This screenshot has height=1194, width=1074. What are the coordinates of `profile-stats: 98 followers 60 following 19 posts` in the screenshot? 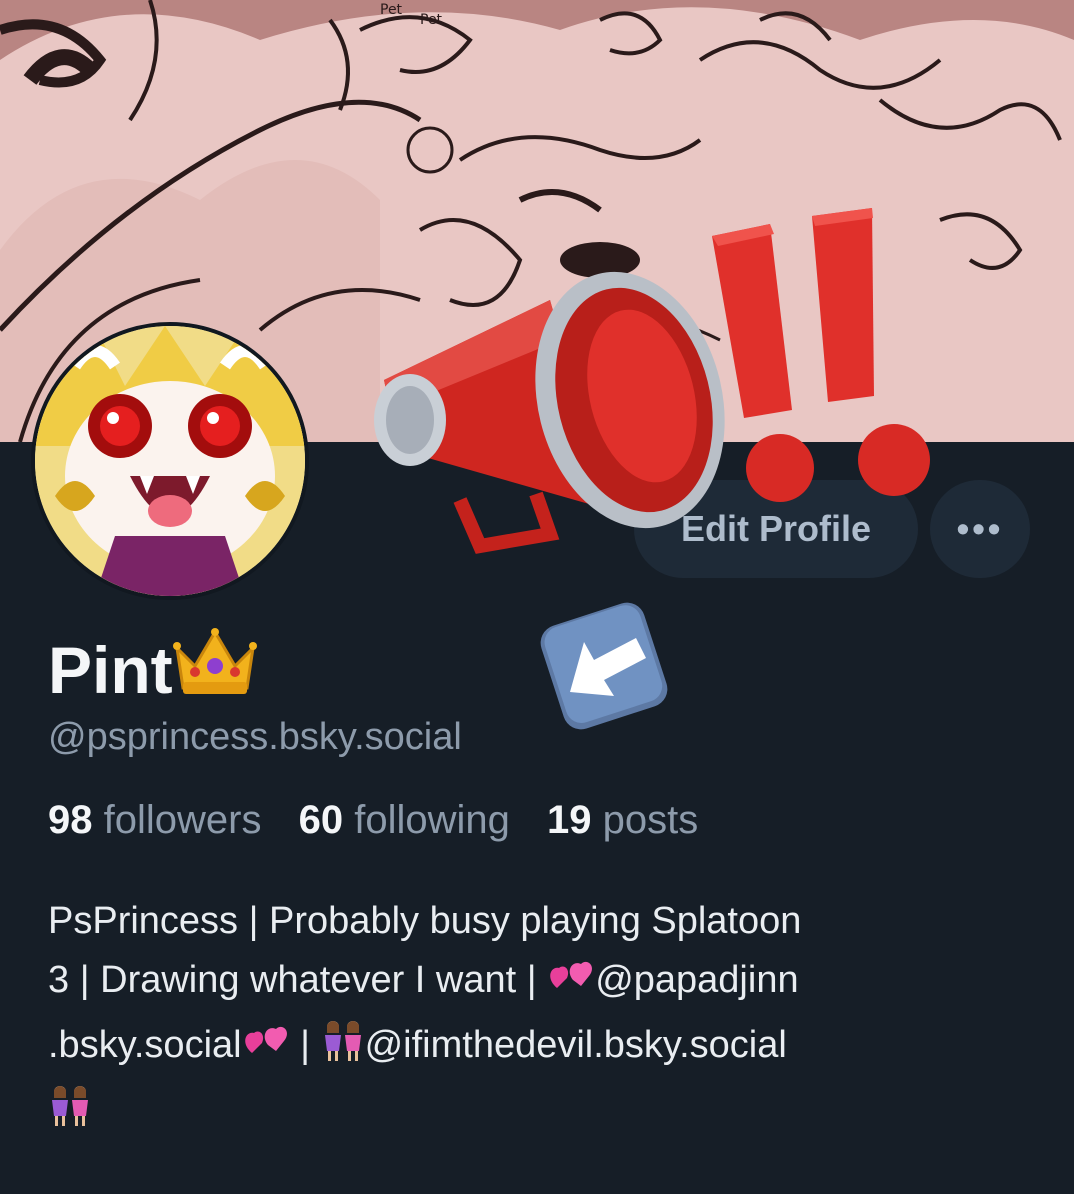 It's located at (386, 820).